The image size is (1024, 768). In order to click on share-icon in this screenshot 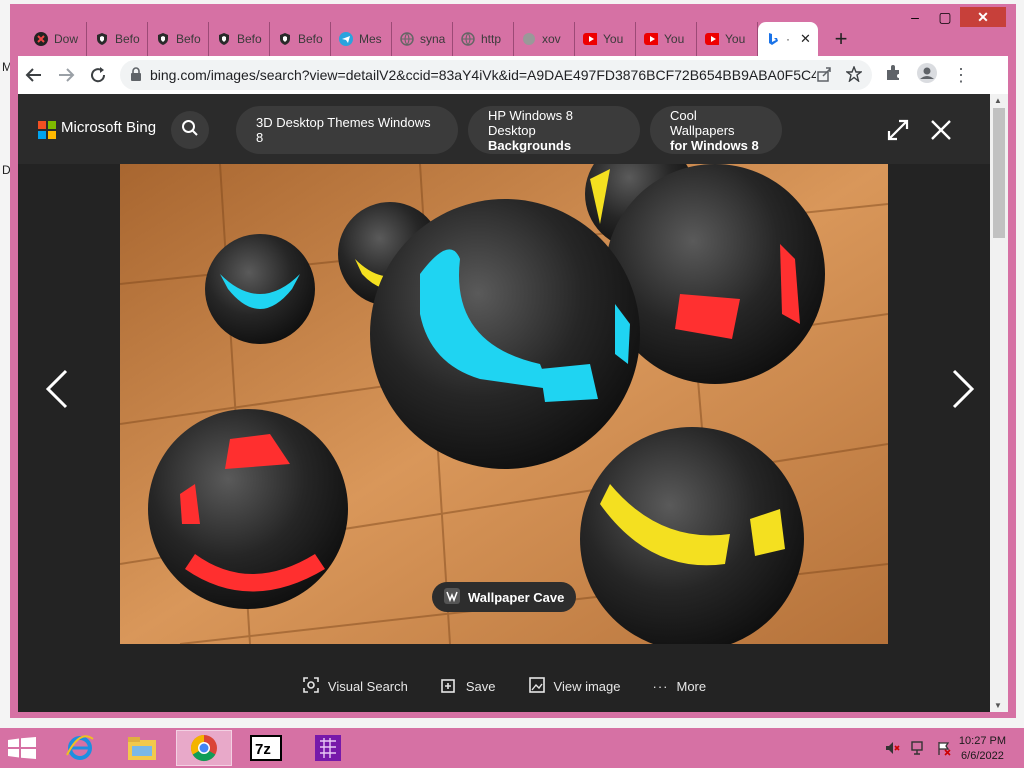, I will do `click(824, 75)`.